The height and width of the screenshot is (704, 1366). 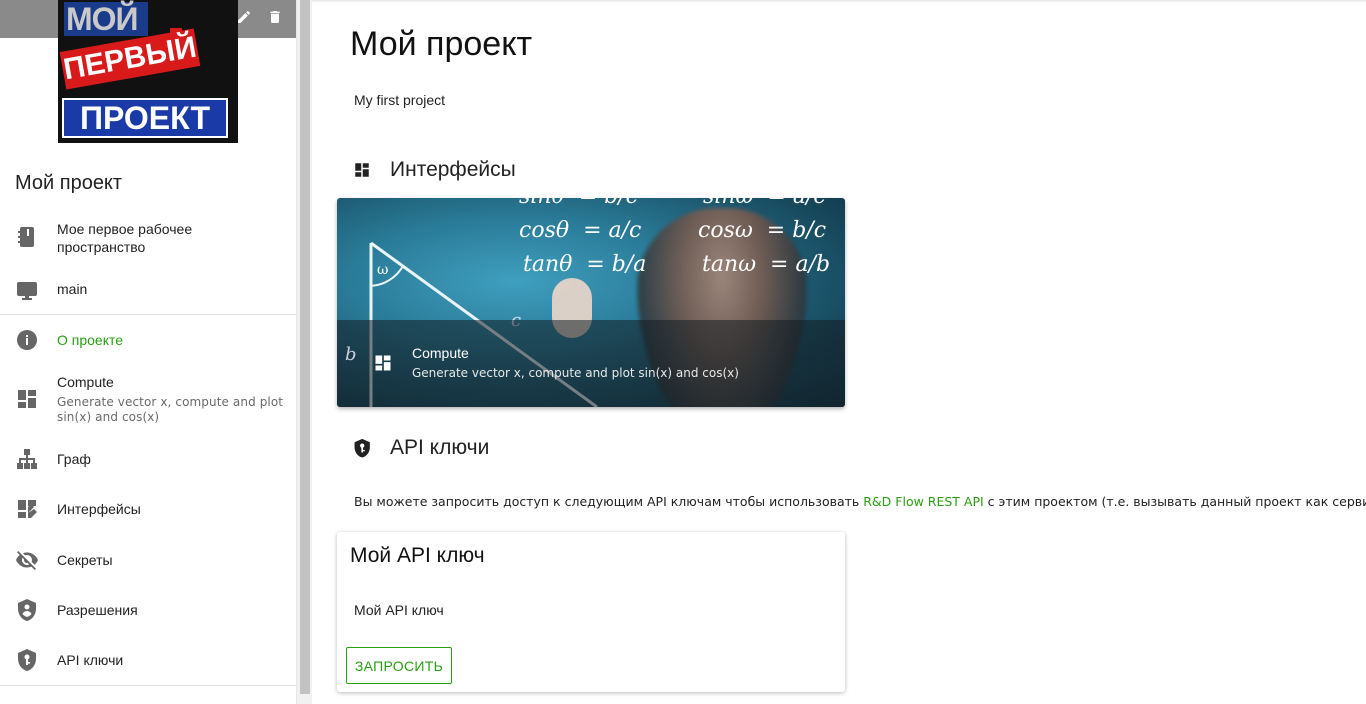 I want to click on sidebar-item-secrets: Секреты, so click(x=148, y=560).